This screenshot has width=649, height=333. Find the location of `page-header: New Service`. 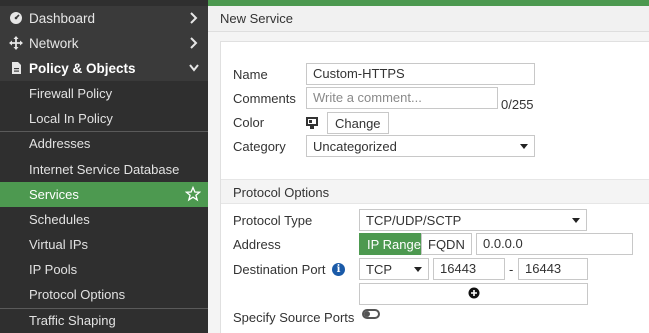

page-header: New Service is located at coordinates (428, 19).